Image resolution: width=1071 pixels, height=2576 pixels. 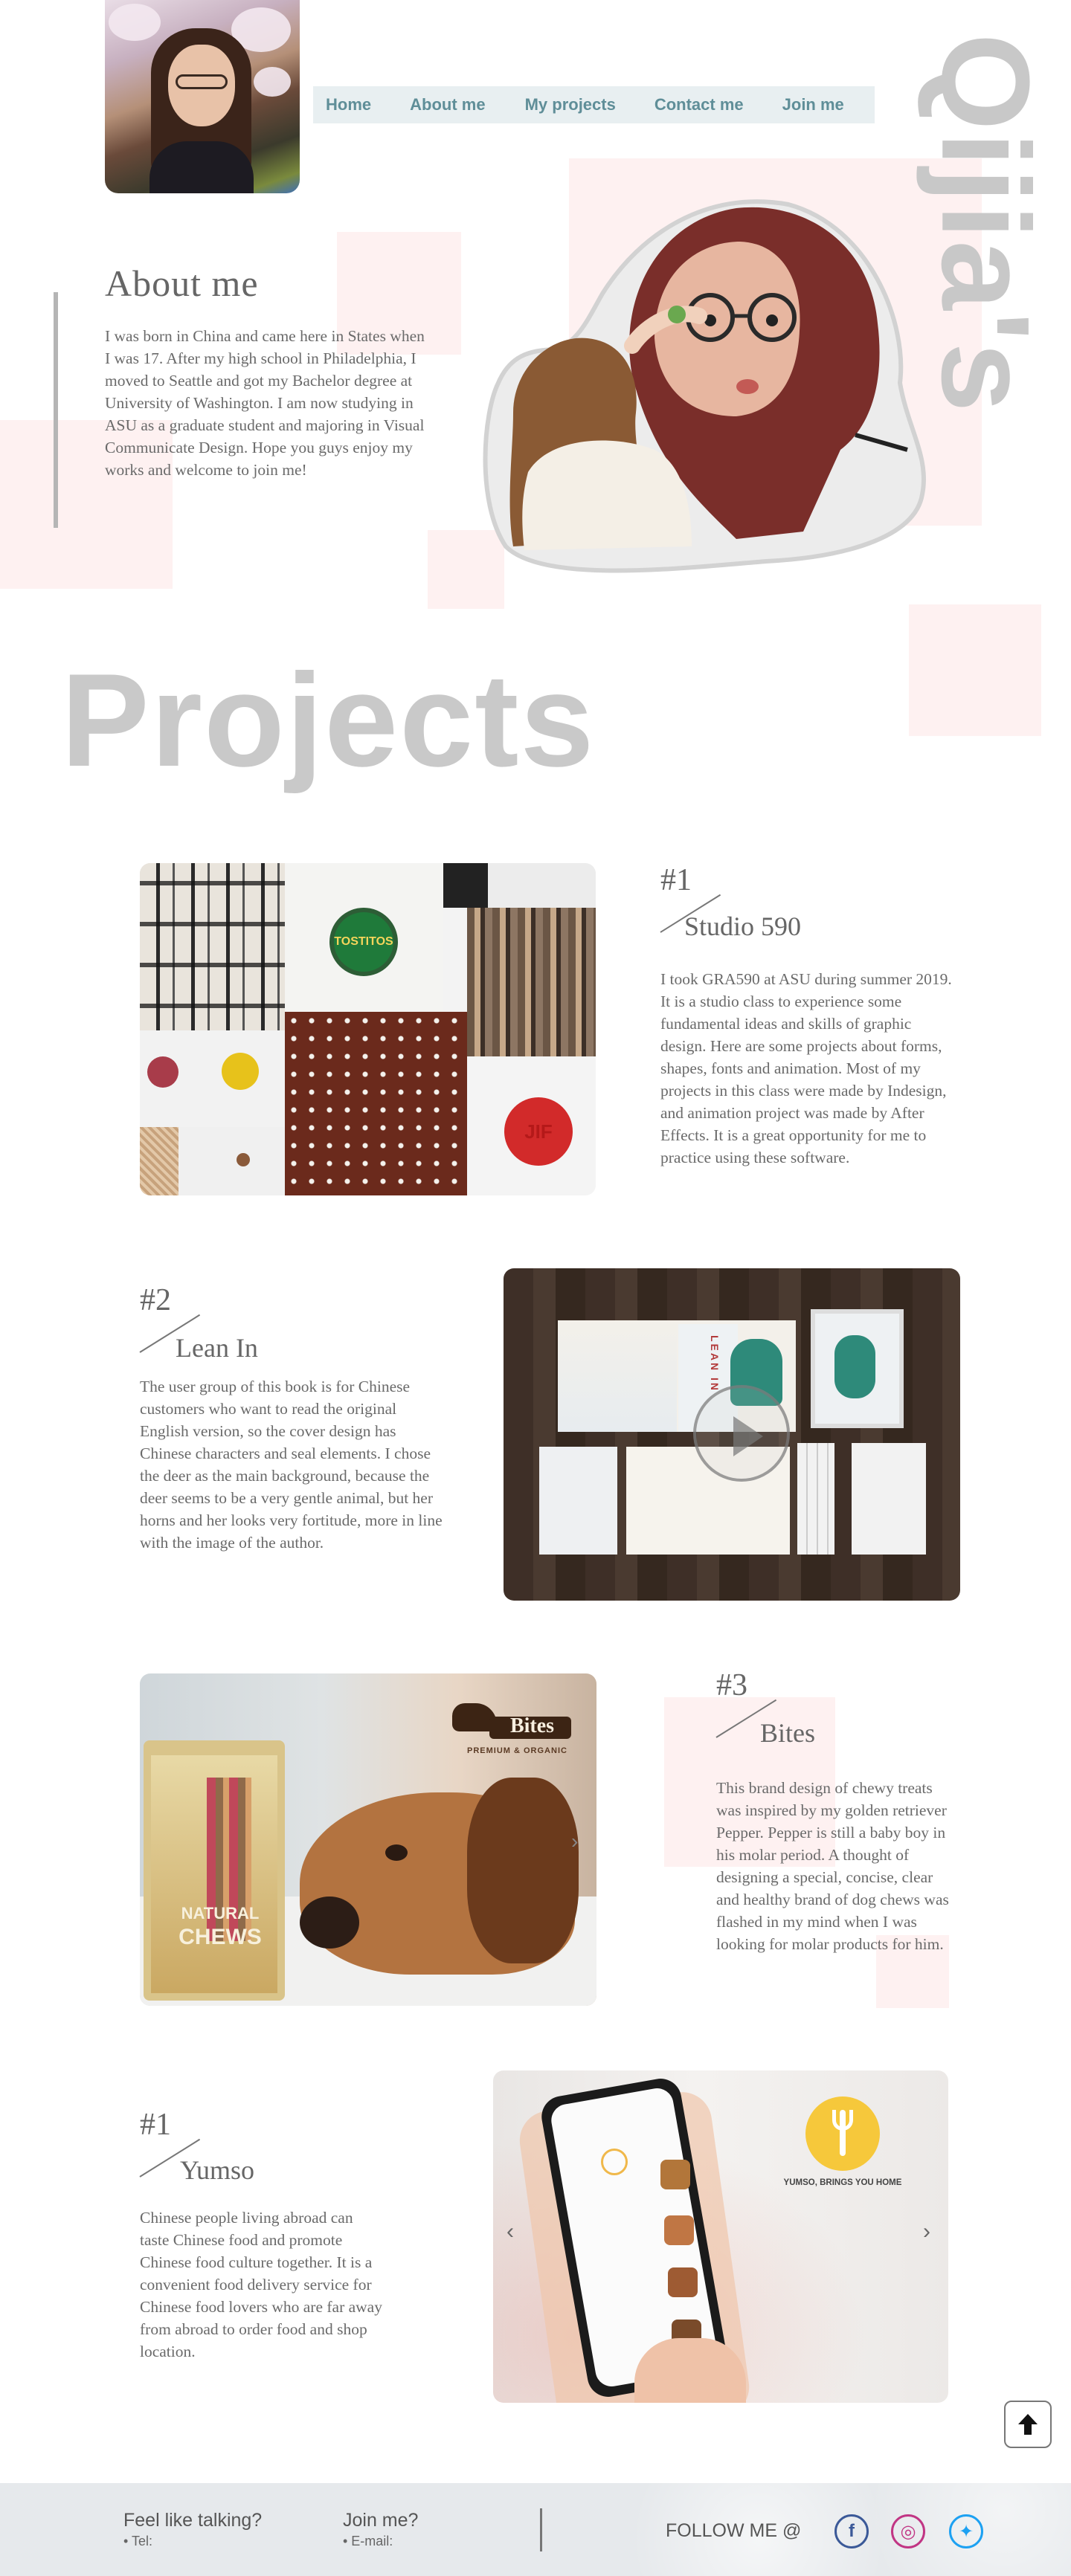 What do you see at coordinates (182, 283) in the screenshot?
I see `about-title: About me` at bounding box center [182, 283].